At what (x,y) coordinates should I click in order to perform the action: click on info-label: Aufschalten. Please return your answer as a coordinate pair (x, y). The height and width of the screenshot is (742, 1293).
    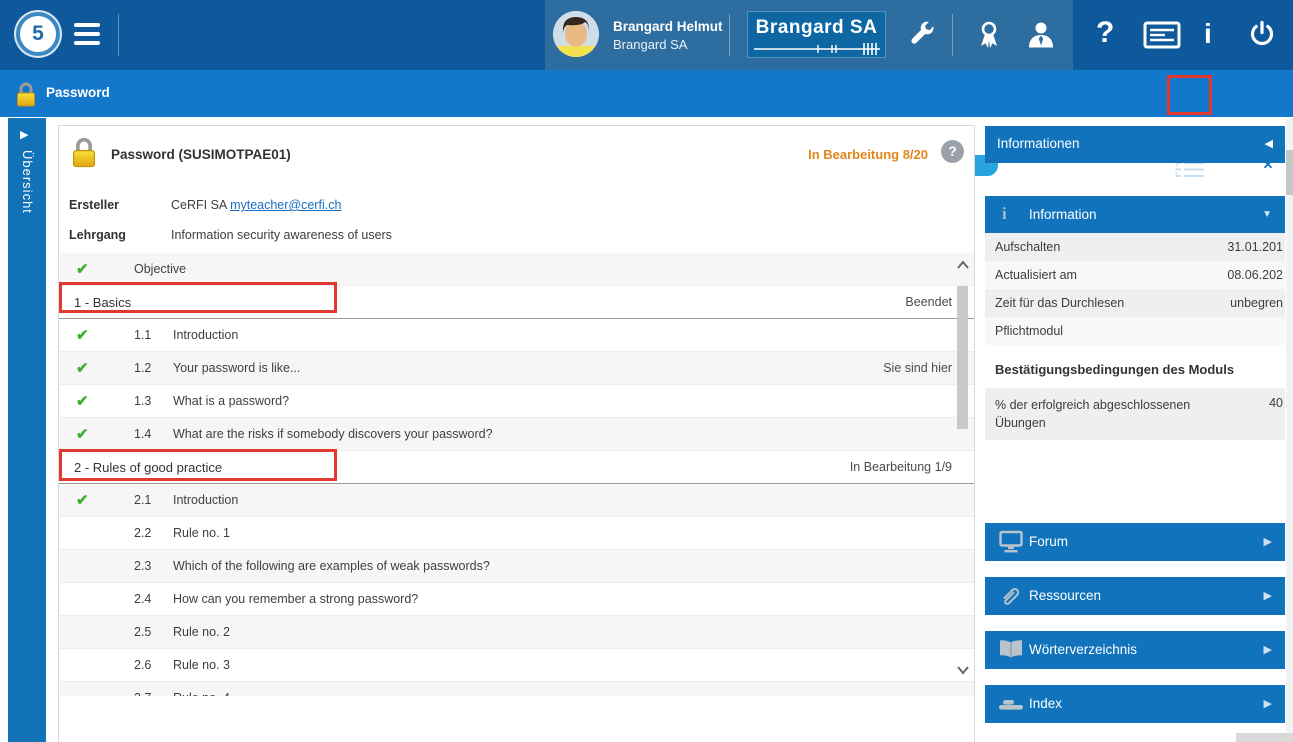
    Looking at the image, I should click on (1028, 247).